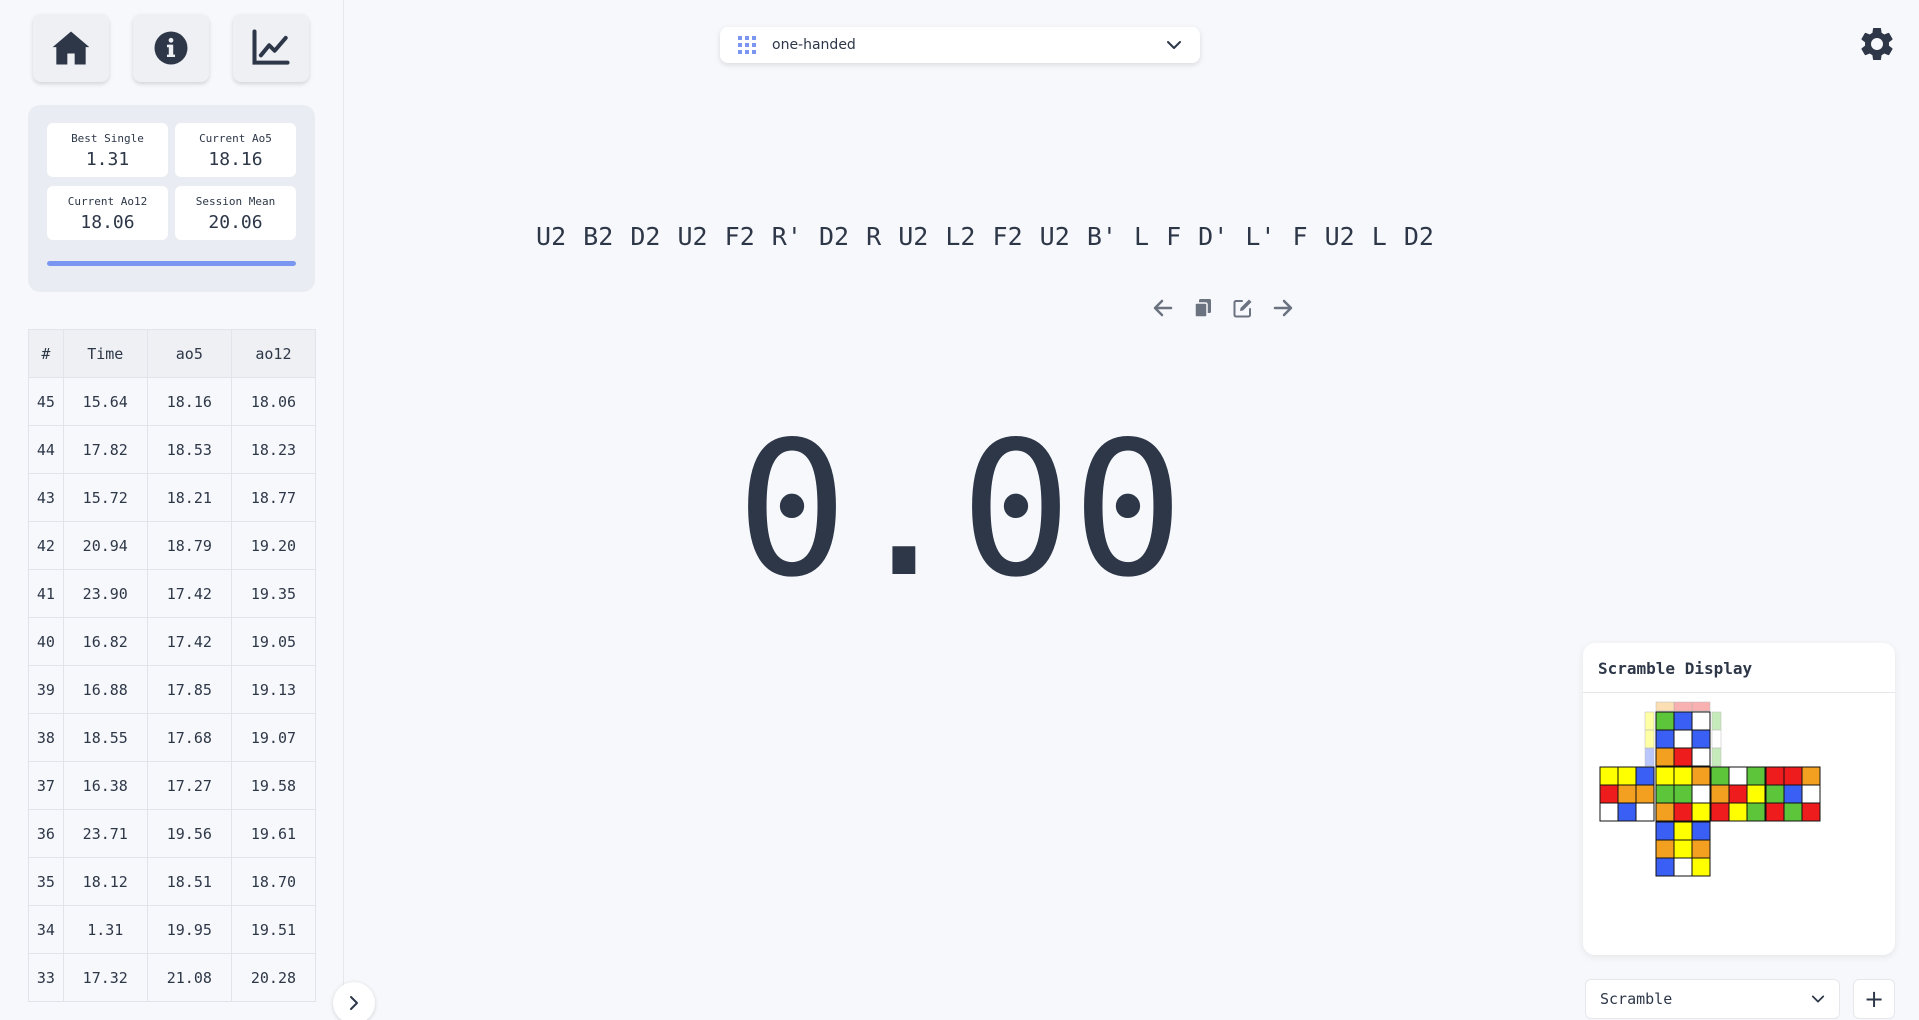  I want to click on copy-scramble-button, so click(1203, 308).